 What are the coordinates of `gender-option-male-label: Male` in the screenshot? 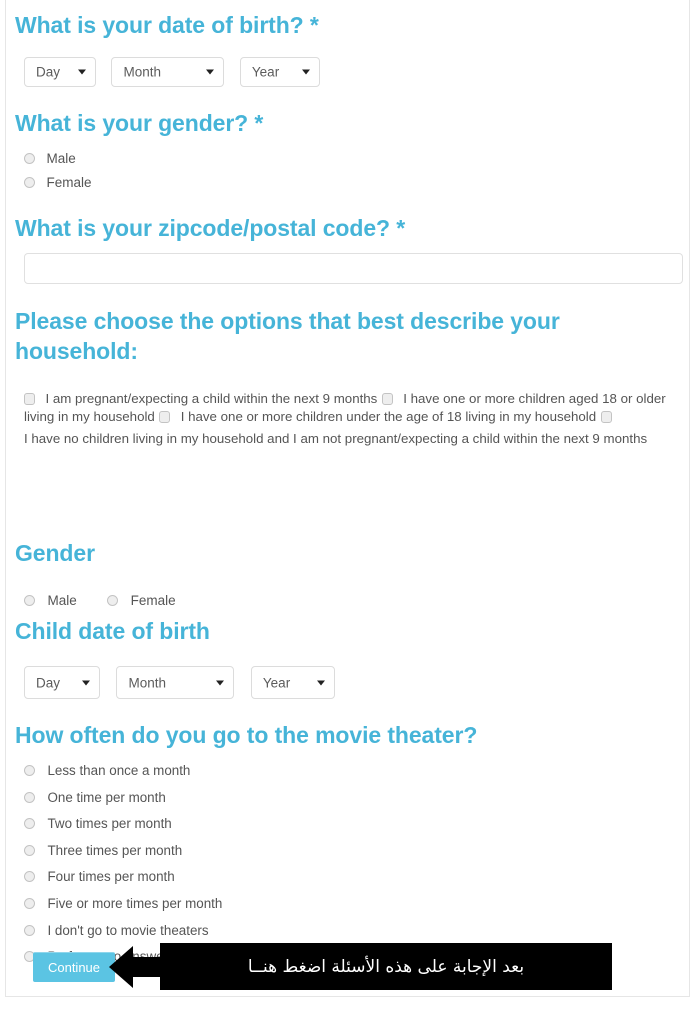 It's located at (61, 158).